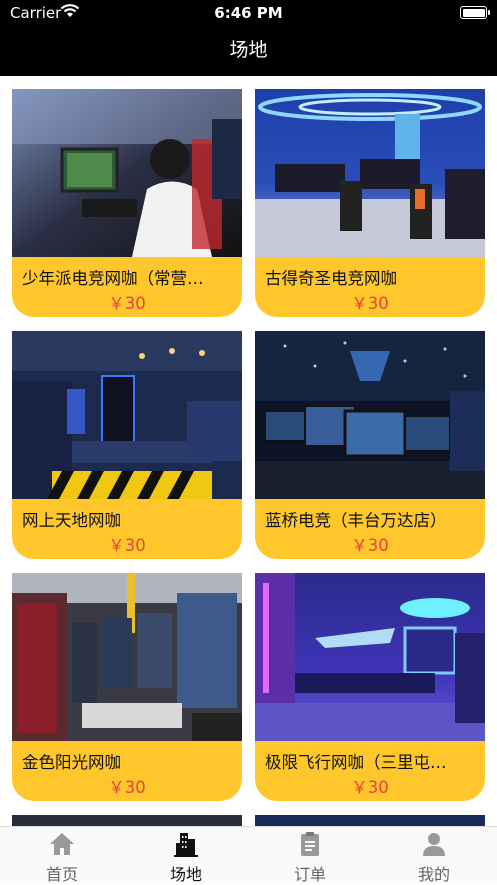 The image size is (497, 885). I want to click on building-icon, so click(186, 845).